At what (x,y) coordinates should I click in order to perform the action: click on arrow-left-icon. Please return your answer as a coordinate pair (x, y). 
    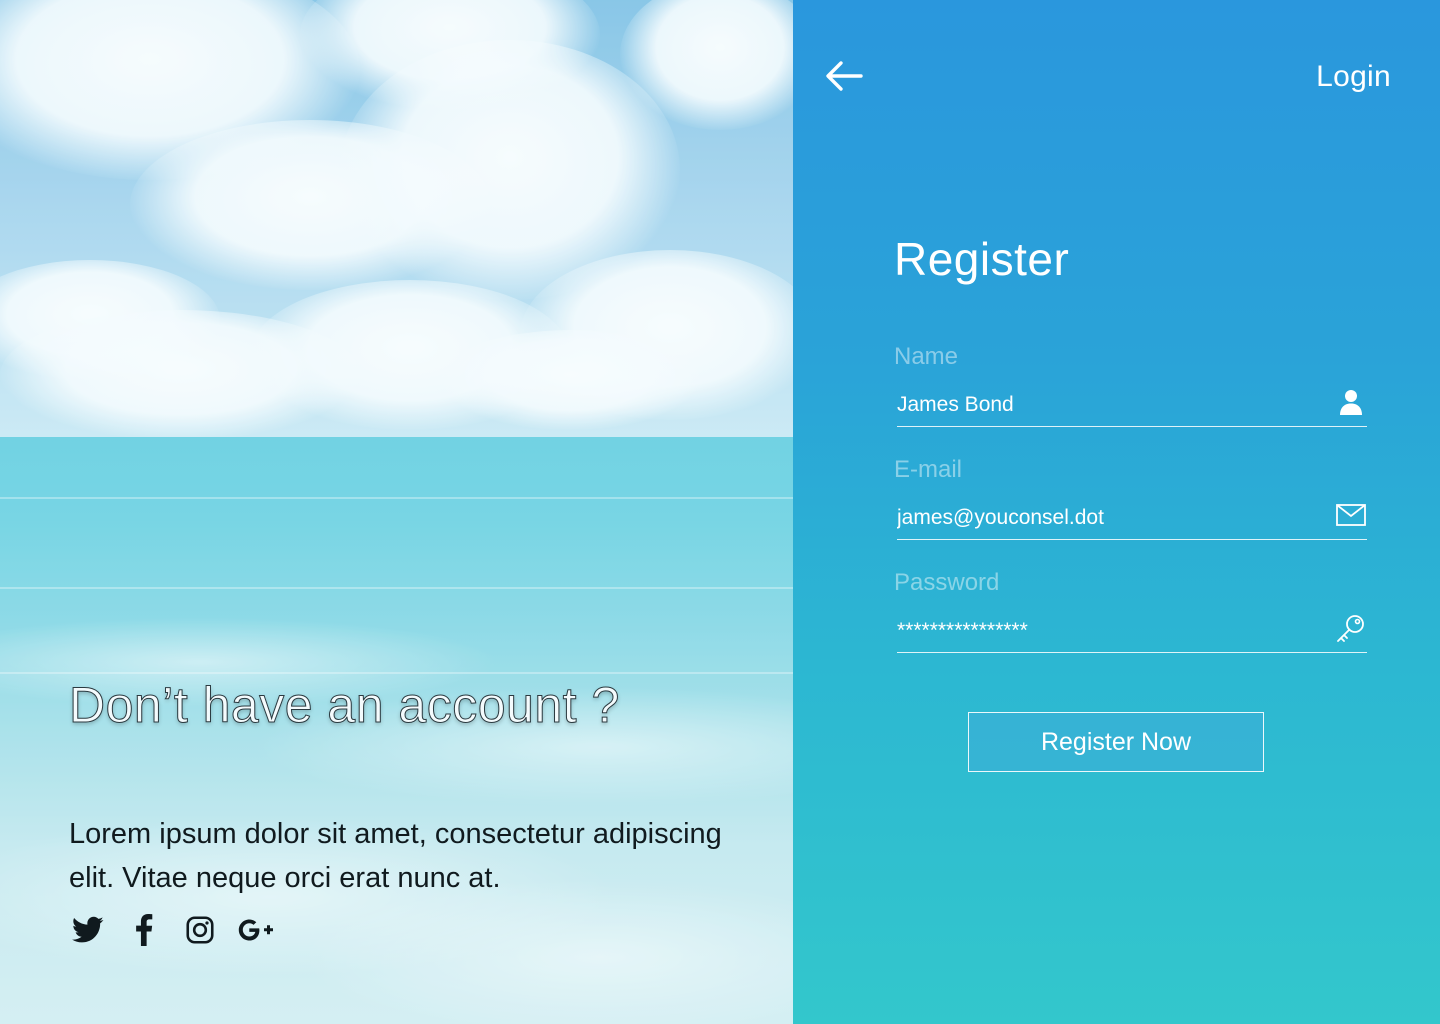
    Looking at the image, I should click on (844, 76).